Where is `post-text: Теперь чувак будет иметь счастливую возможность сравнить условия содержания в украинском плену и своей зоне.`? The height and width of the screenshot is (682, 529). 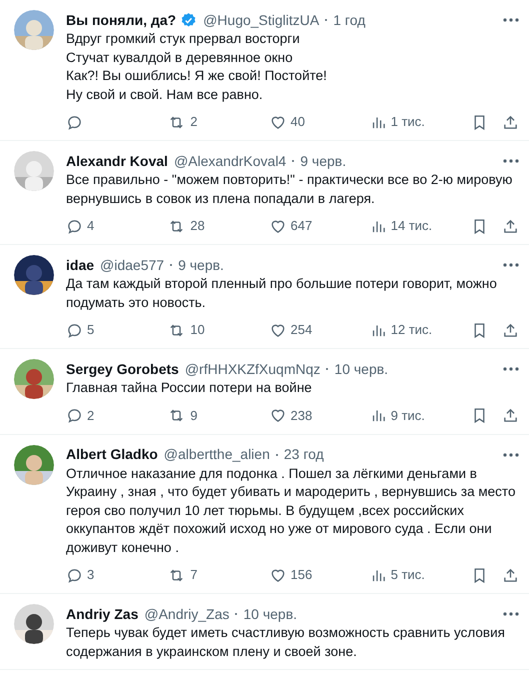
post-text: Теперь чувак будет иметь счастливую возможность сравнить условия содержания в украинском плену и своей зоне. is located at coordinates (286, 642).